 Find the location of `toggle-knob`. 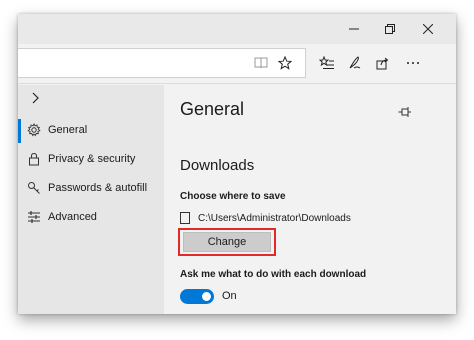

toggle-knob is located at coordinates (206, 296).